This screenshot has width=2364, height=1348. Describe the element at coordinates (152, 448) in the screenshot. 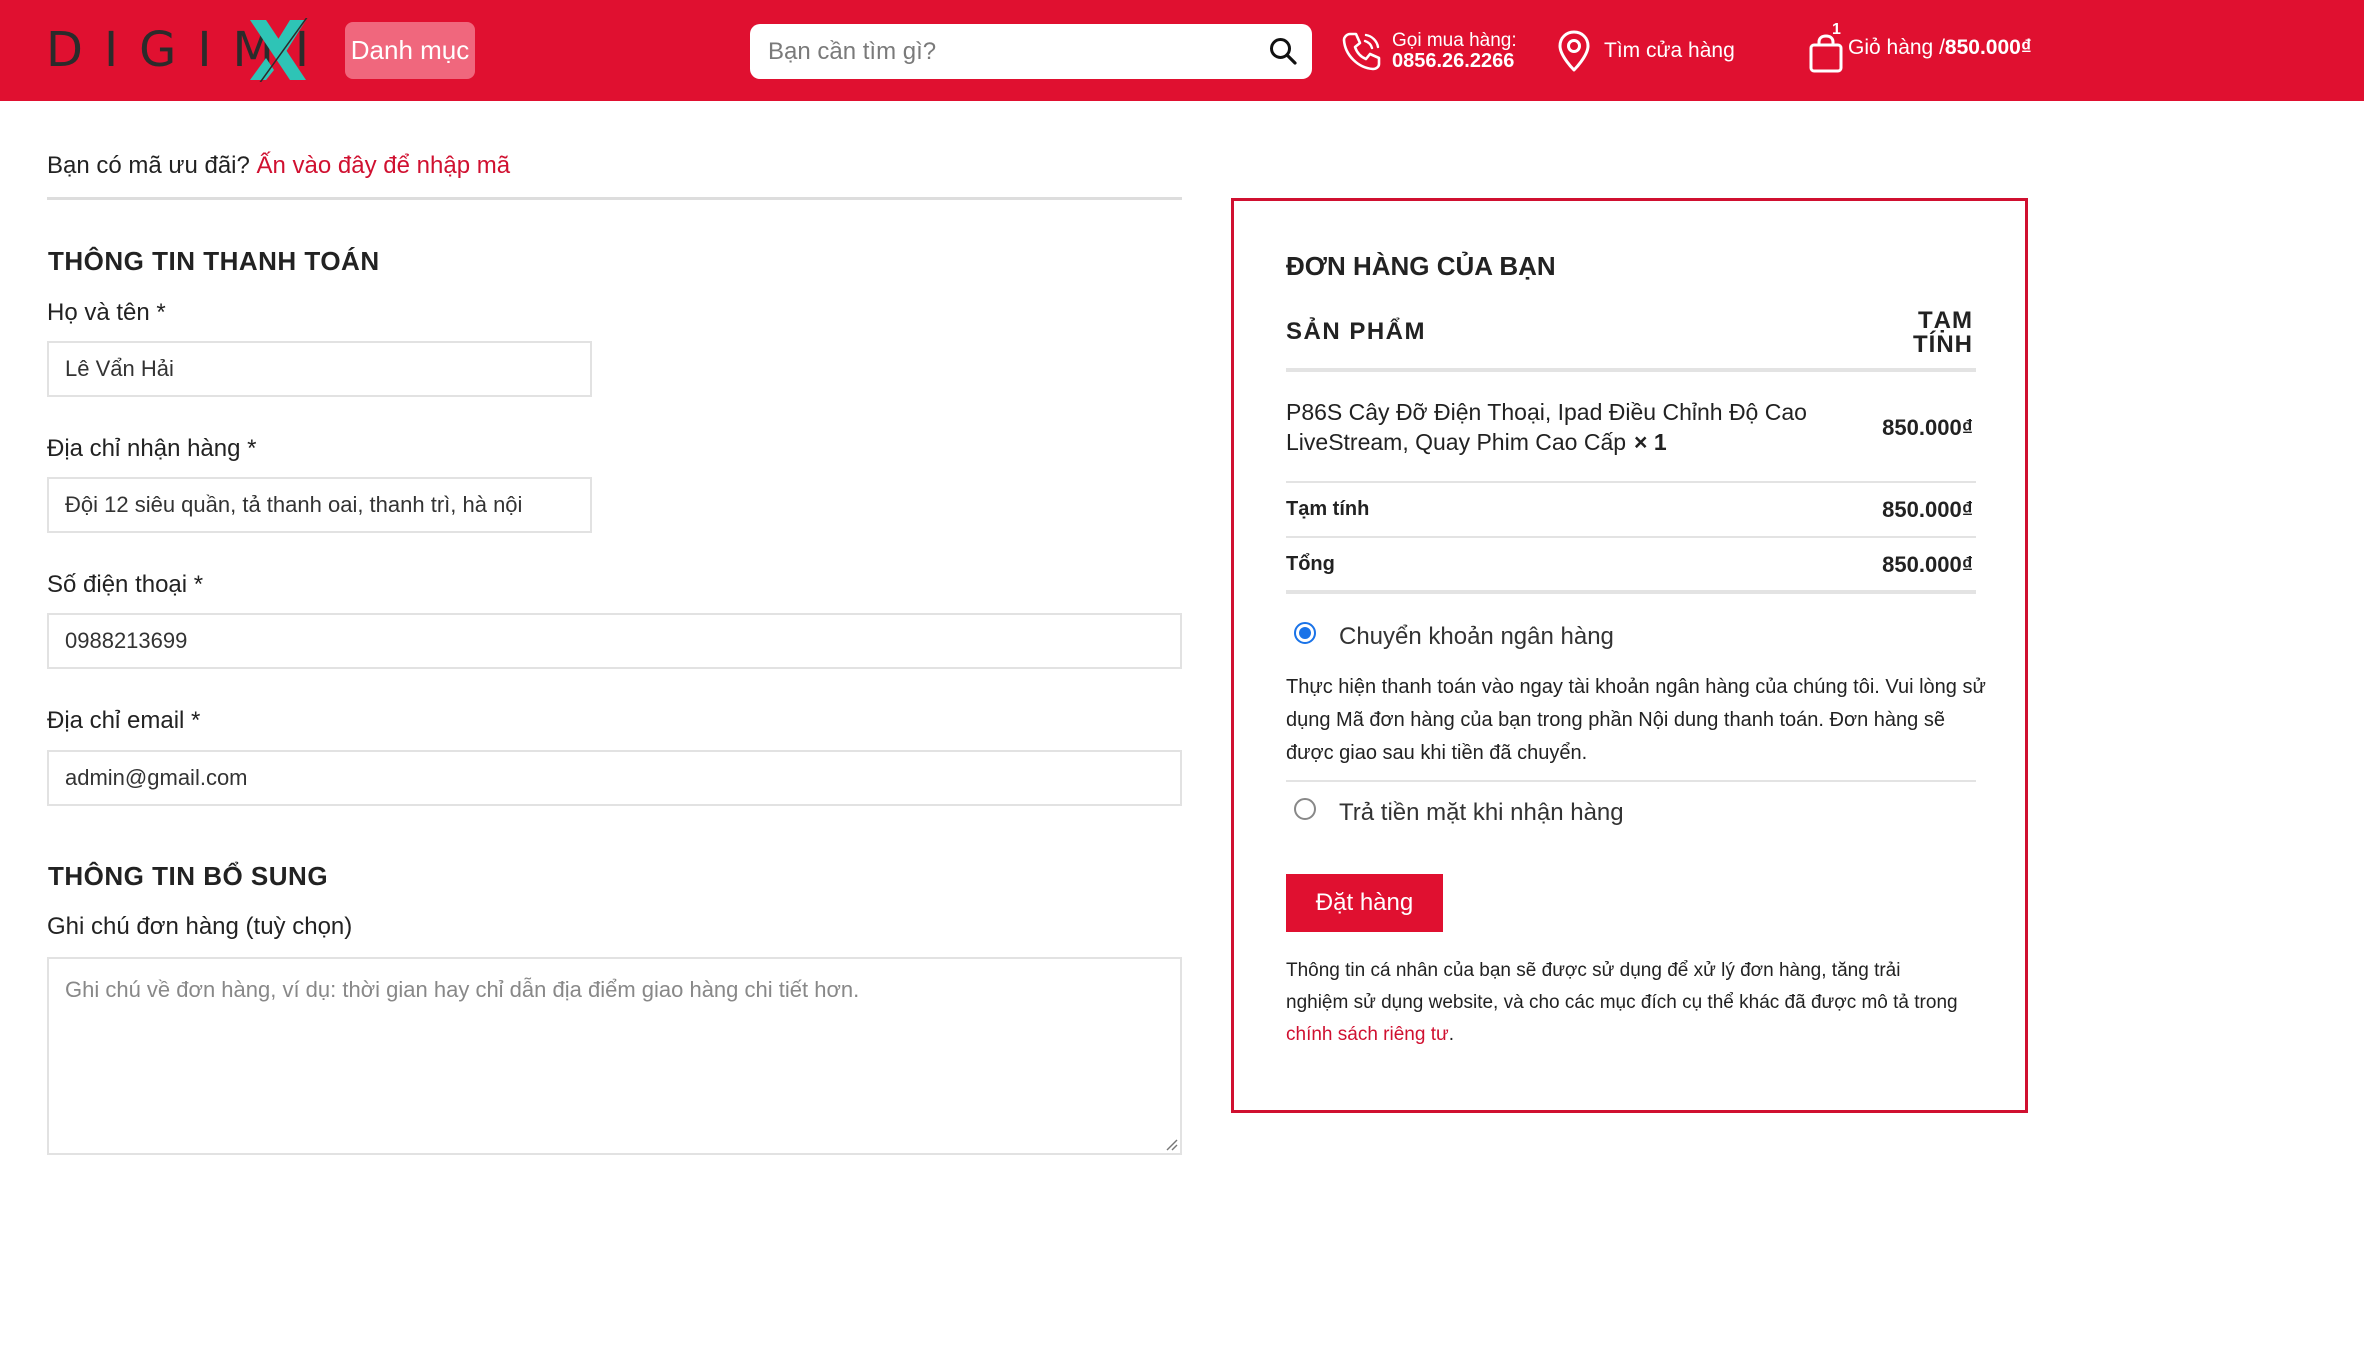

I see `address-label: Địa chỉ nhận hàng *` at that location.